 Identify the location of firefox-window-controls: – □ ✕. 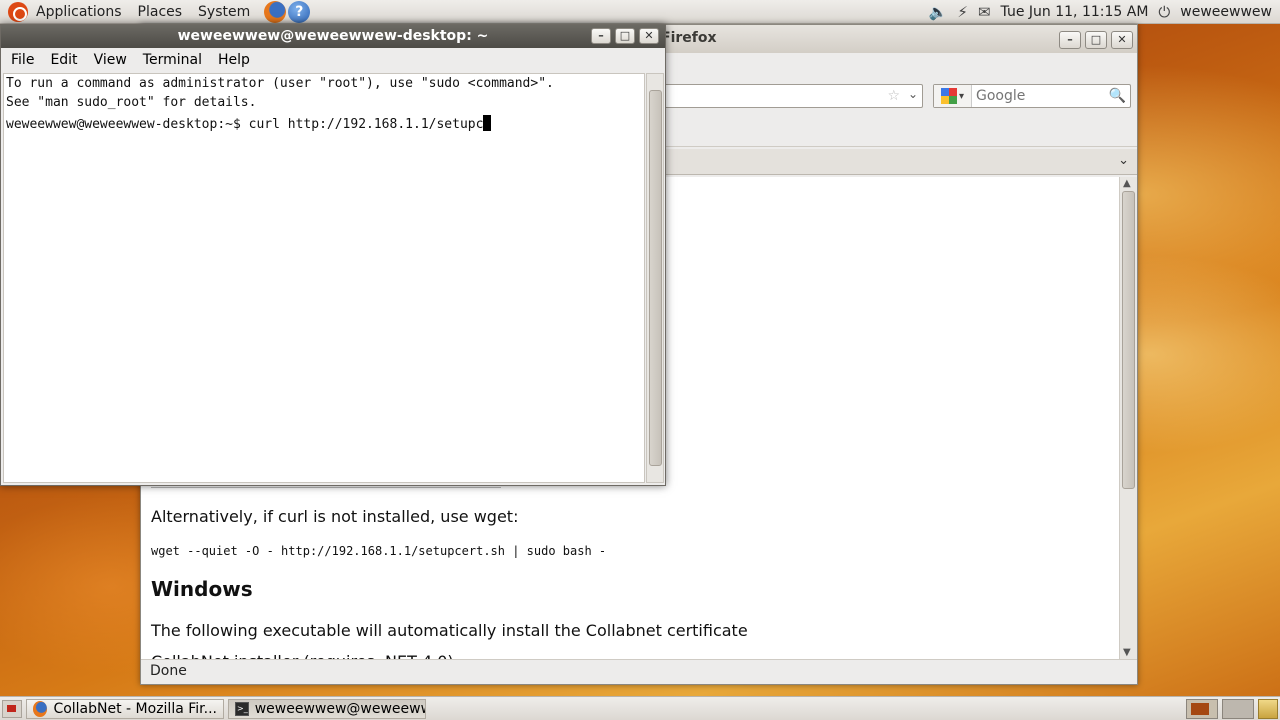
(1096, 40).